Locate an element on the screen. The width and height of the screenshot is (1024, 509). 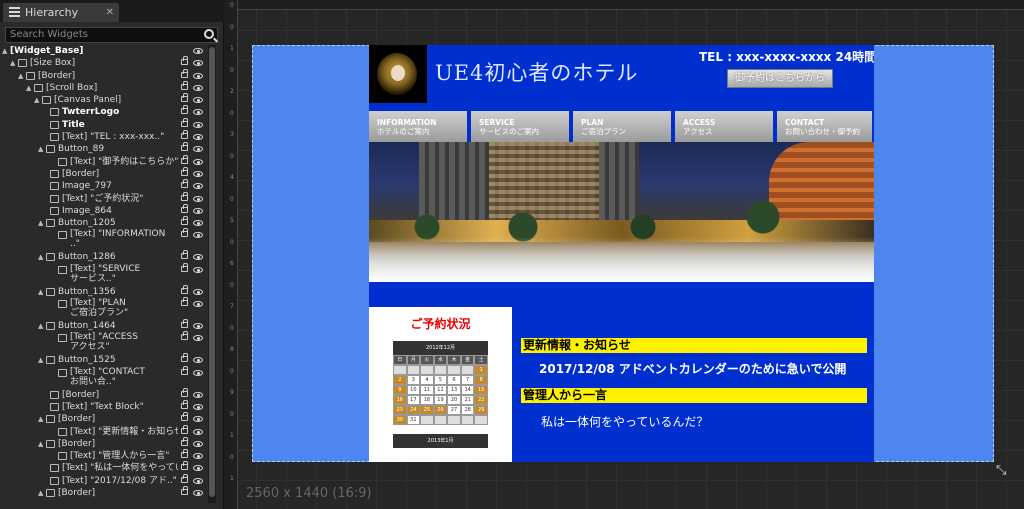
hierarchy-row: [Text] "ご予約状況" is located at coordinates (105, 198).